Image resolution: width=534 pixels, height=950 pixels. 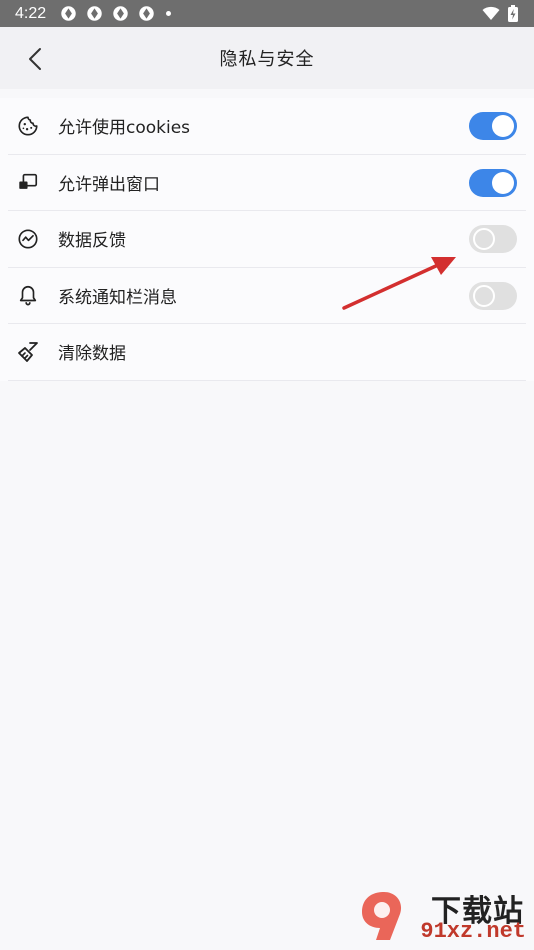 I want to click on annotation-arrow-icon, so click(x=399, y=283).